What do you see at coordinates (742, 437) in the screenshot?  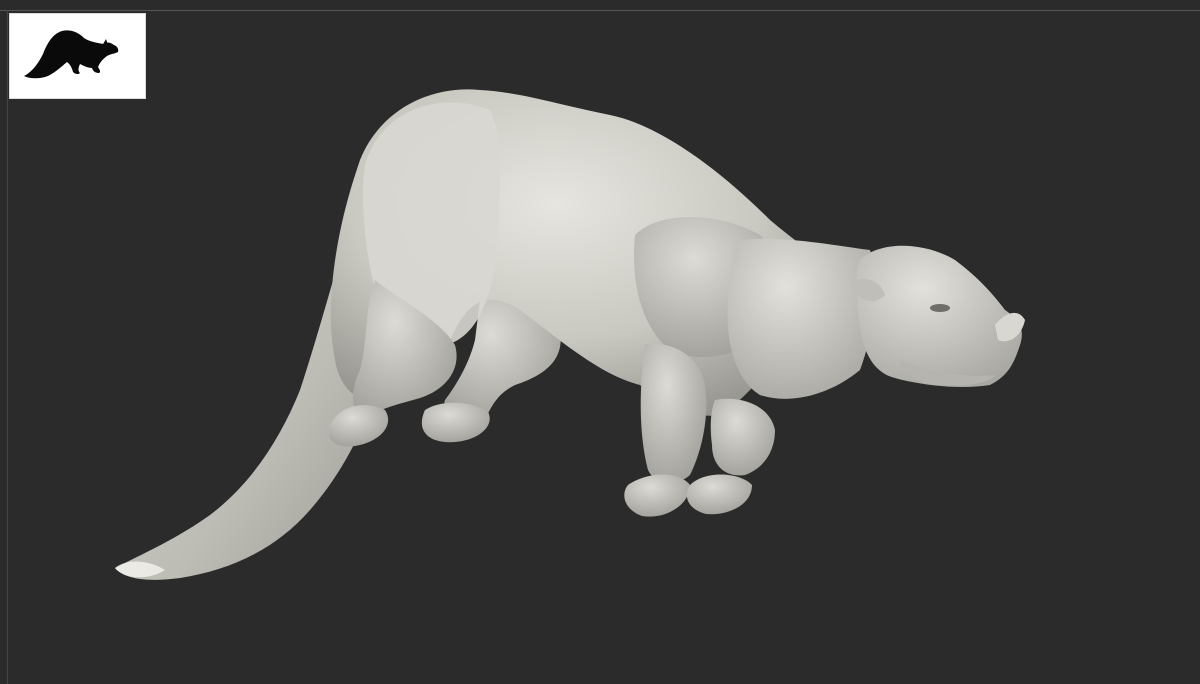 I see `model-foreleg-far` at bounding box center [742, 437].